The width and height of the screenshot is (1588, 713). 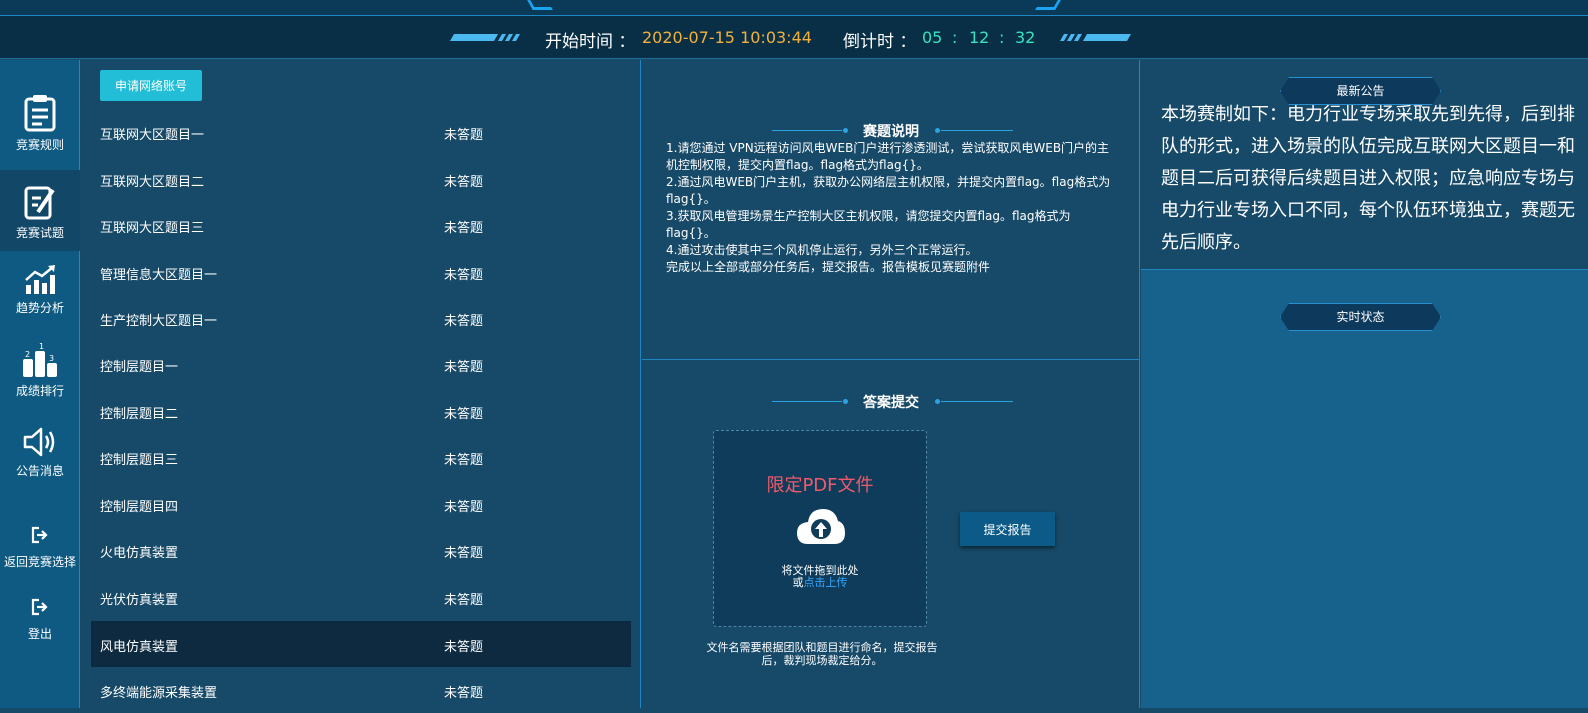 What do you see at coordinates (474, 37) in the screenshot?
I see `timer-stripe-left` at bounding box center [474, 37].